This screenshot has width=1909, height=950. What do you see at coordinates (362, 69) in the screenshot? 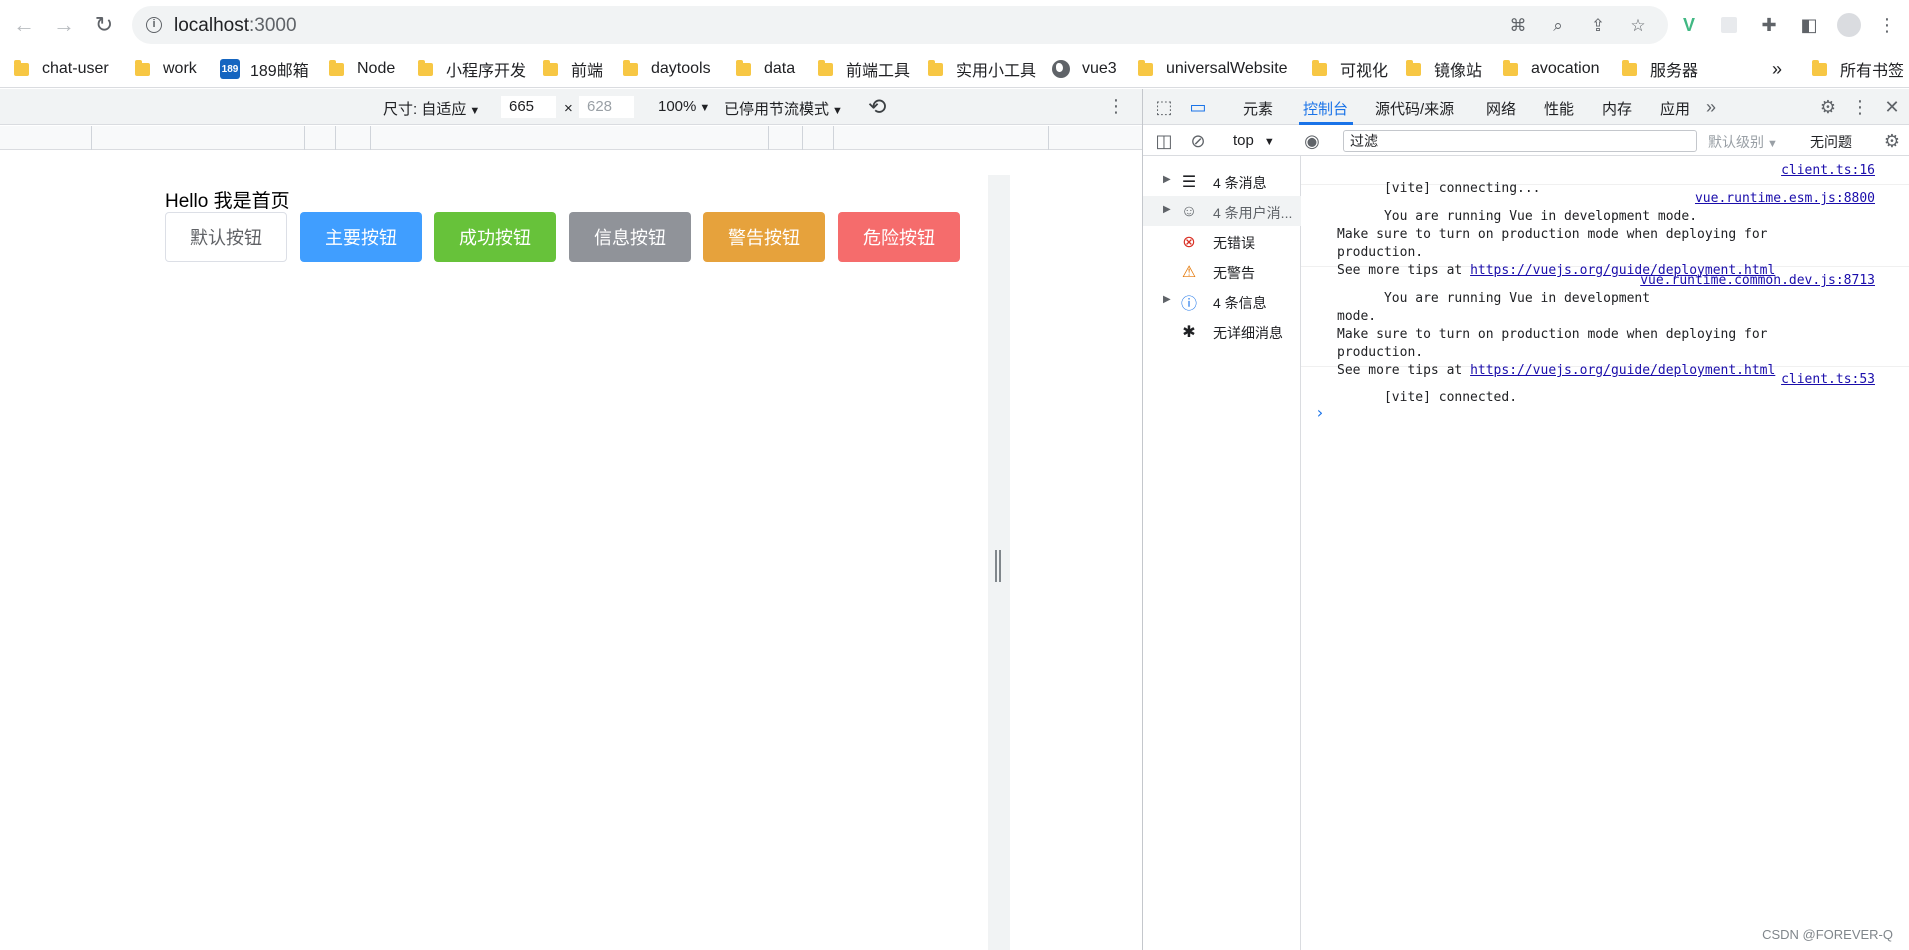
I see `bookmark-item: Node` at bounding box center [362, 69].